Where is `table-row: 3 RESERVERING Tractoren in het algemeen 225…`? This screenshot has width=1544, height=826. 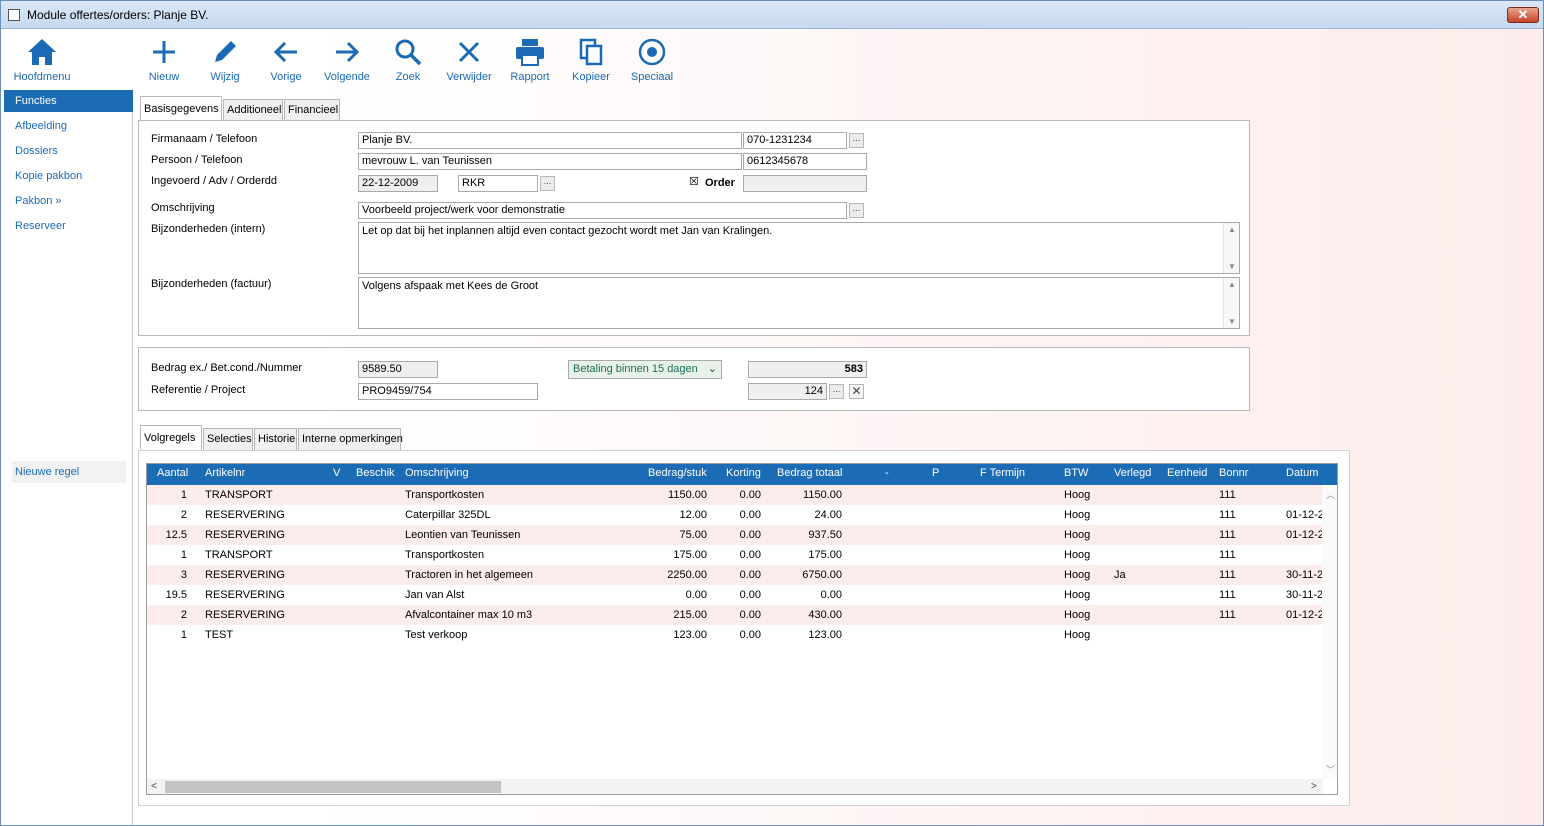
table-row: 3 RESERVERING Tractoren in het algemeen 225… is located at coordinates (735, 575).